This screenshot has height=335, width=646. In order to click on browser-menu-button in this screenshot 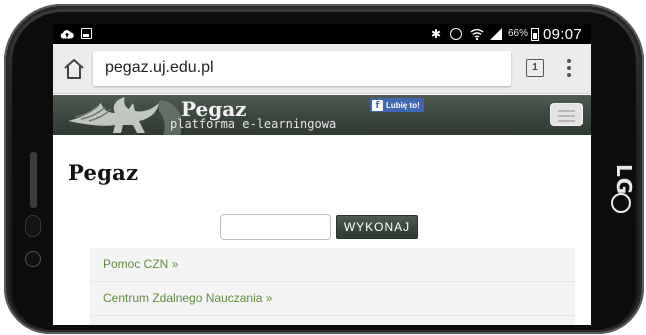, I will do `click(569, 68)`.